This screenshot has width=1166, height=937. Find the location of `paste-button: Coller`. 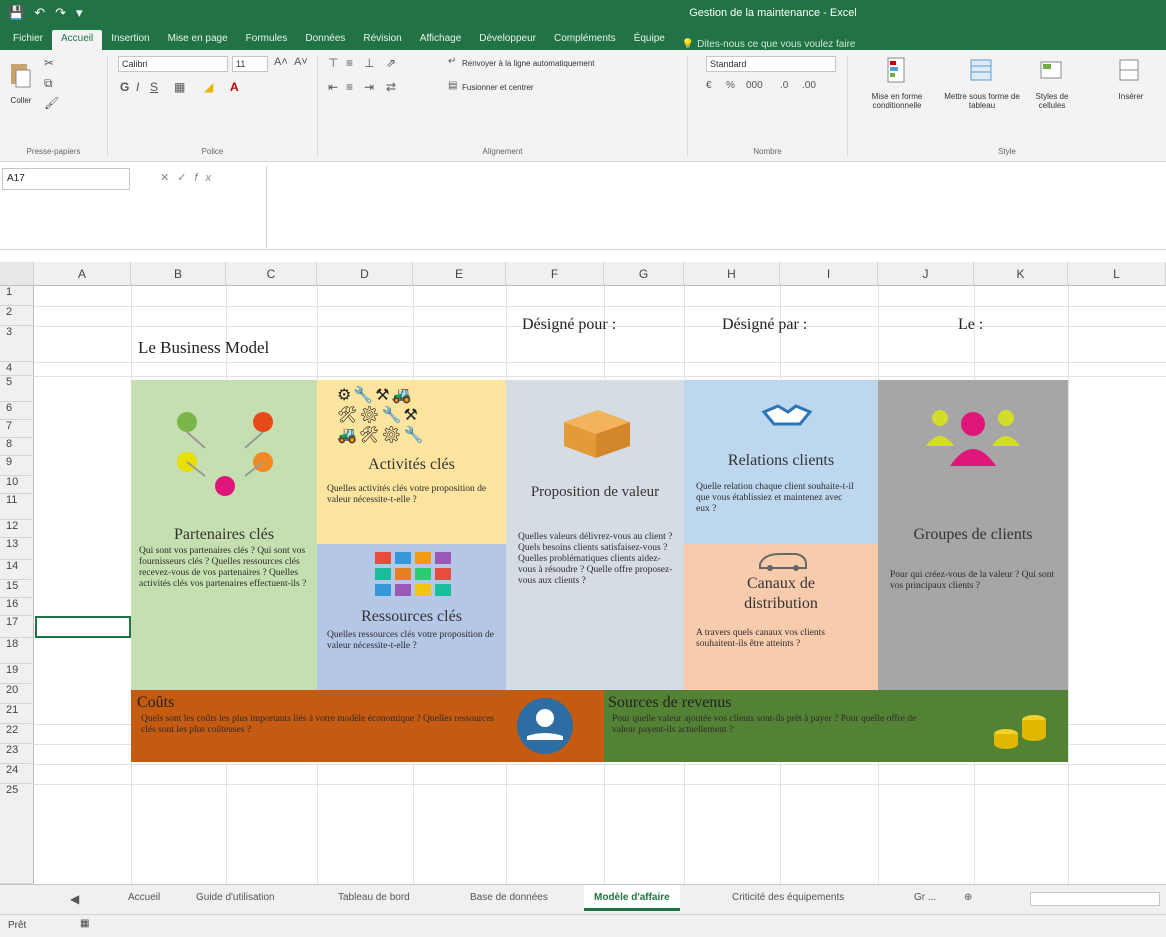

paste-button: Coller is located at coordinates (21, 100).